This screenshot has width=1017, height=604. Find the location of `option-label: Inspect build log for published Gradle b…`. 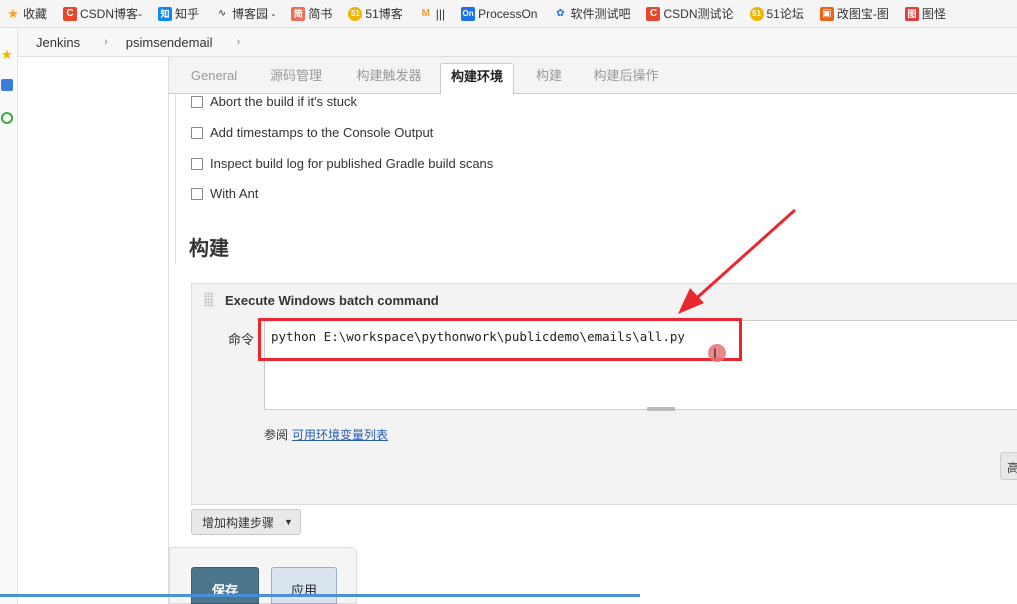

option-label: Inspect build log for published Gradle b… is located at coordinates (352, 163).